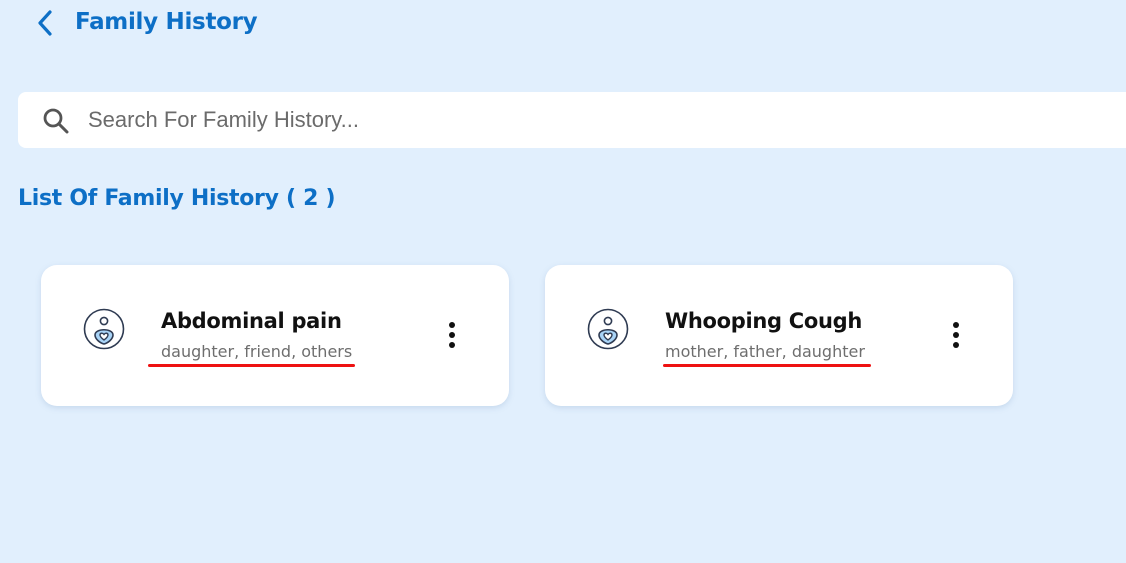 The image size is (1126, 563). What do you see at coordinates (779, 335) in the screenshot?
I see `family-history-card: Whooping Cough mother, father, daughter` at bounding box center [779, 335].